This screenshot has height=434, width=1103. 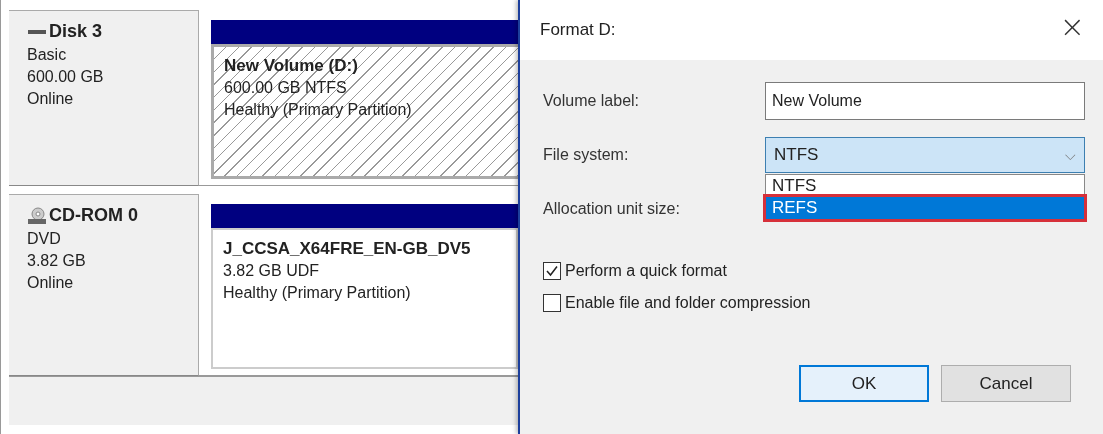 What do you see at coordinates (646, 271) in the screenshot?
I see `checkbox-label: Perform a quick format` at bounding box center [646, 271].